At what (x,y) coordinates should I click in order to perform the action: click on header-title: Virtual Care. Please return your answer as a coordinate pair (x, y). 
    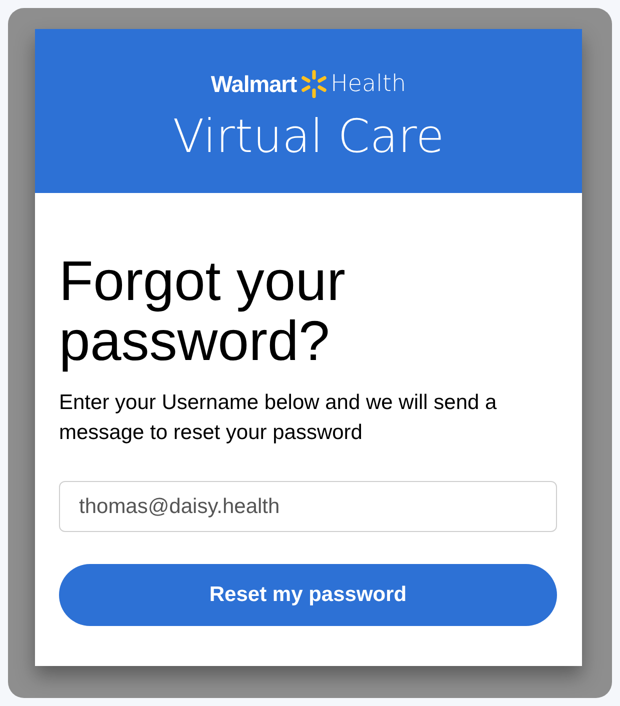
    Looking at the image, I should click on (308, 136).